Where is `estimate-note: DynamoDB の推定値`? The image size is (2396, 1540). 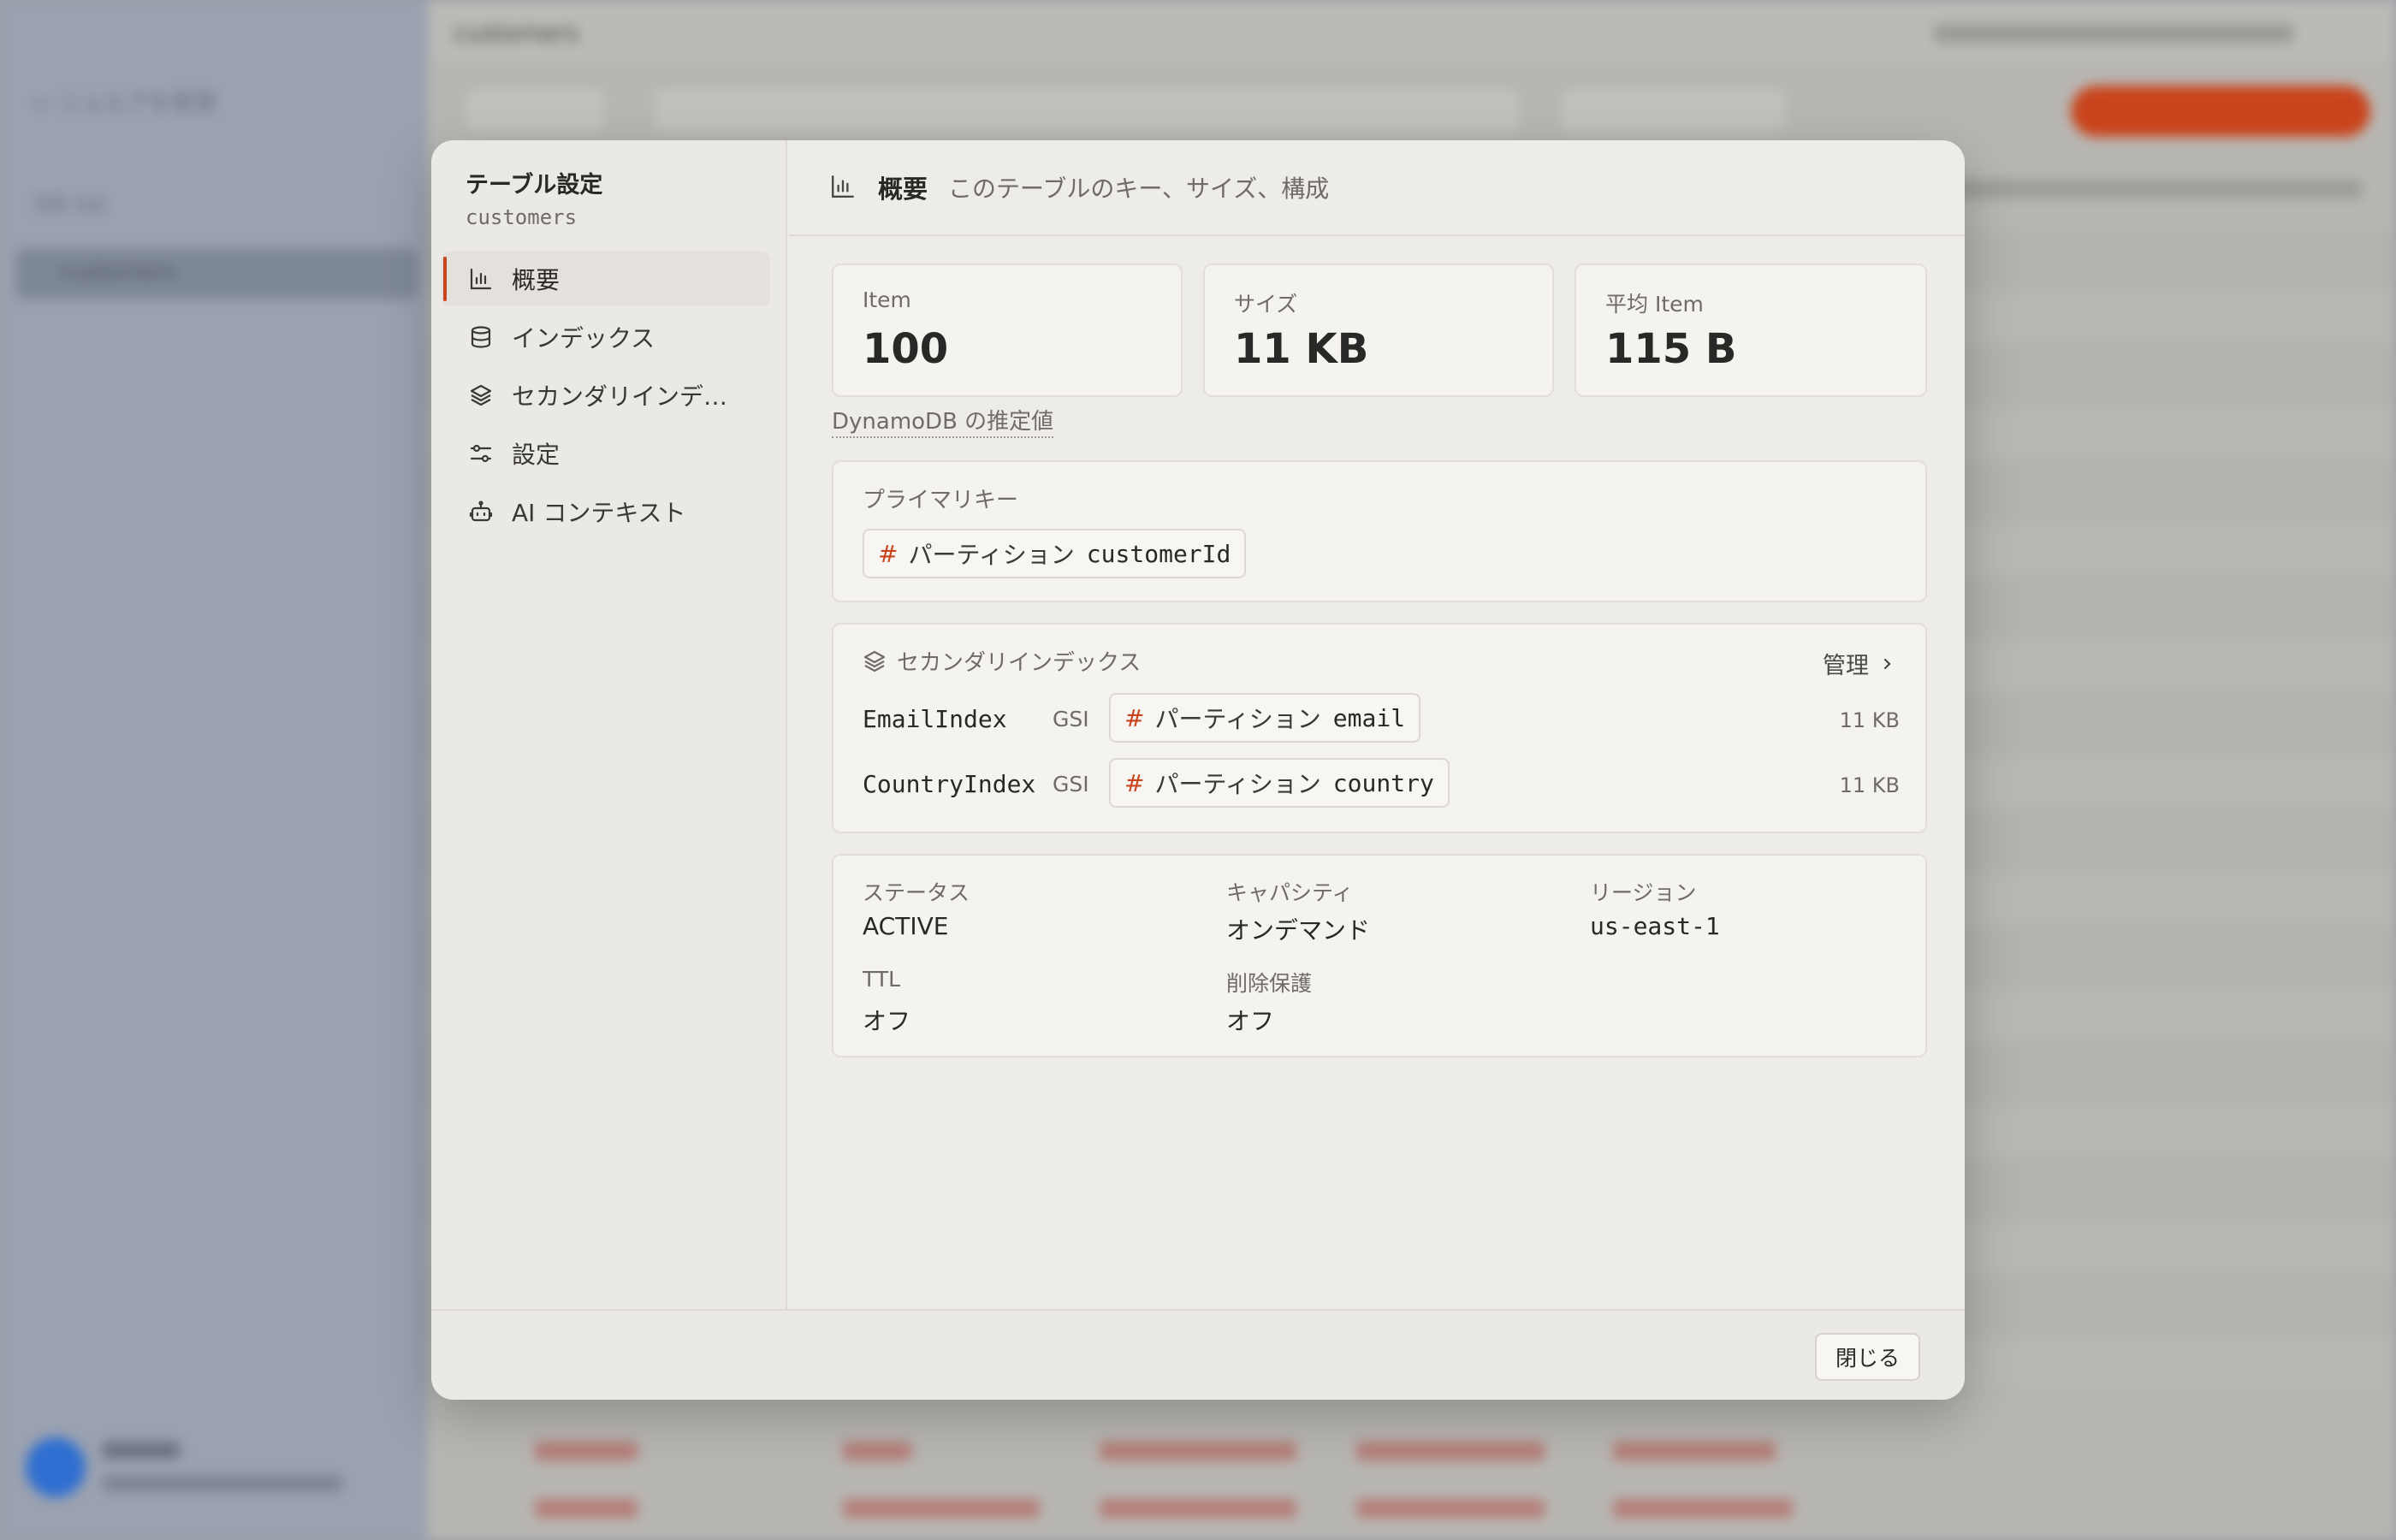
estimate-note: DynamoDB の推定値 is located at coordinates (943, 422).